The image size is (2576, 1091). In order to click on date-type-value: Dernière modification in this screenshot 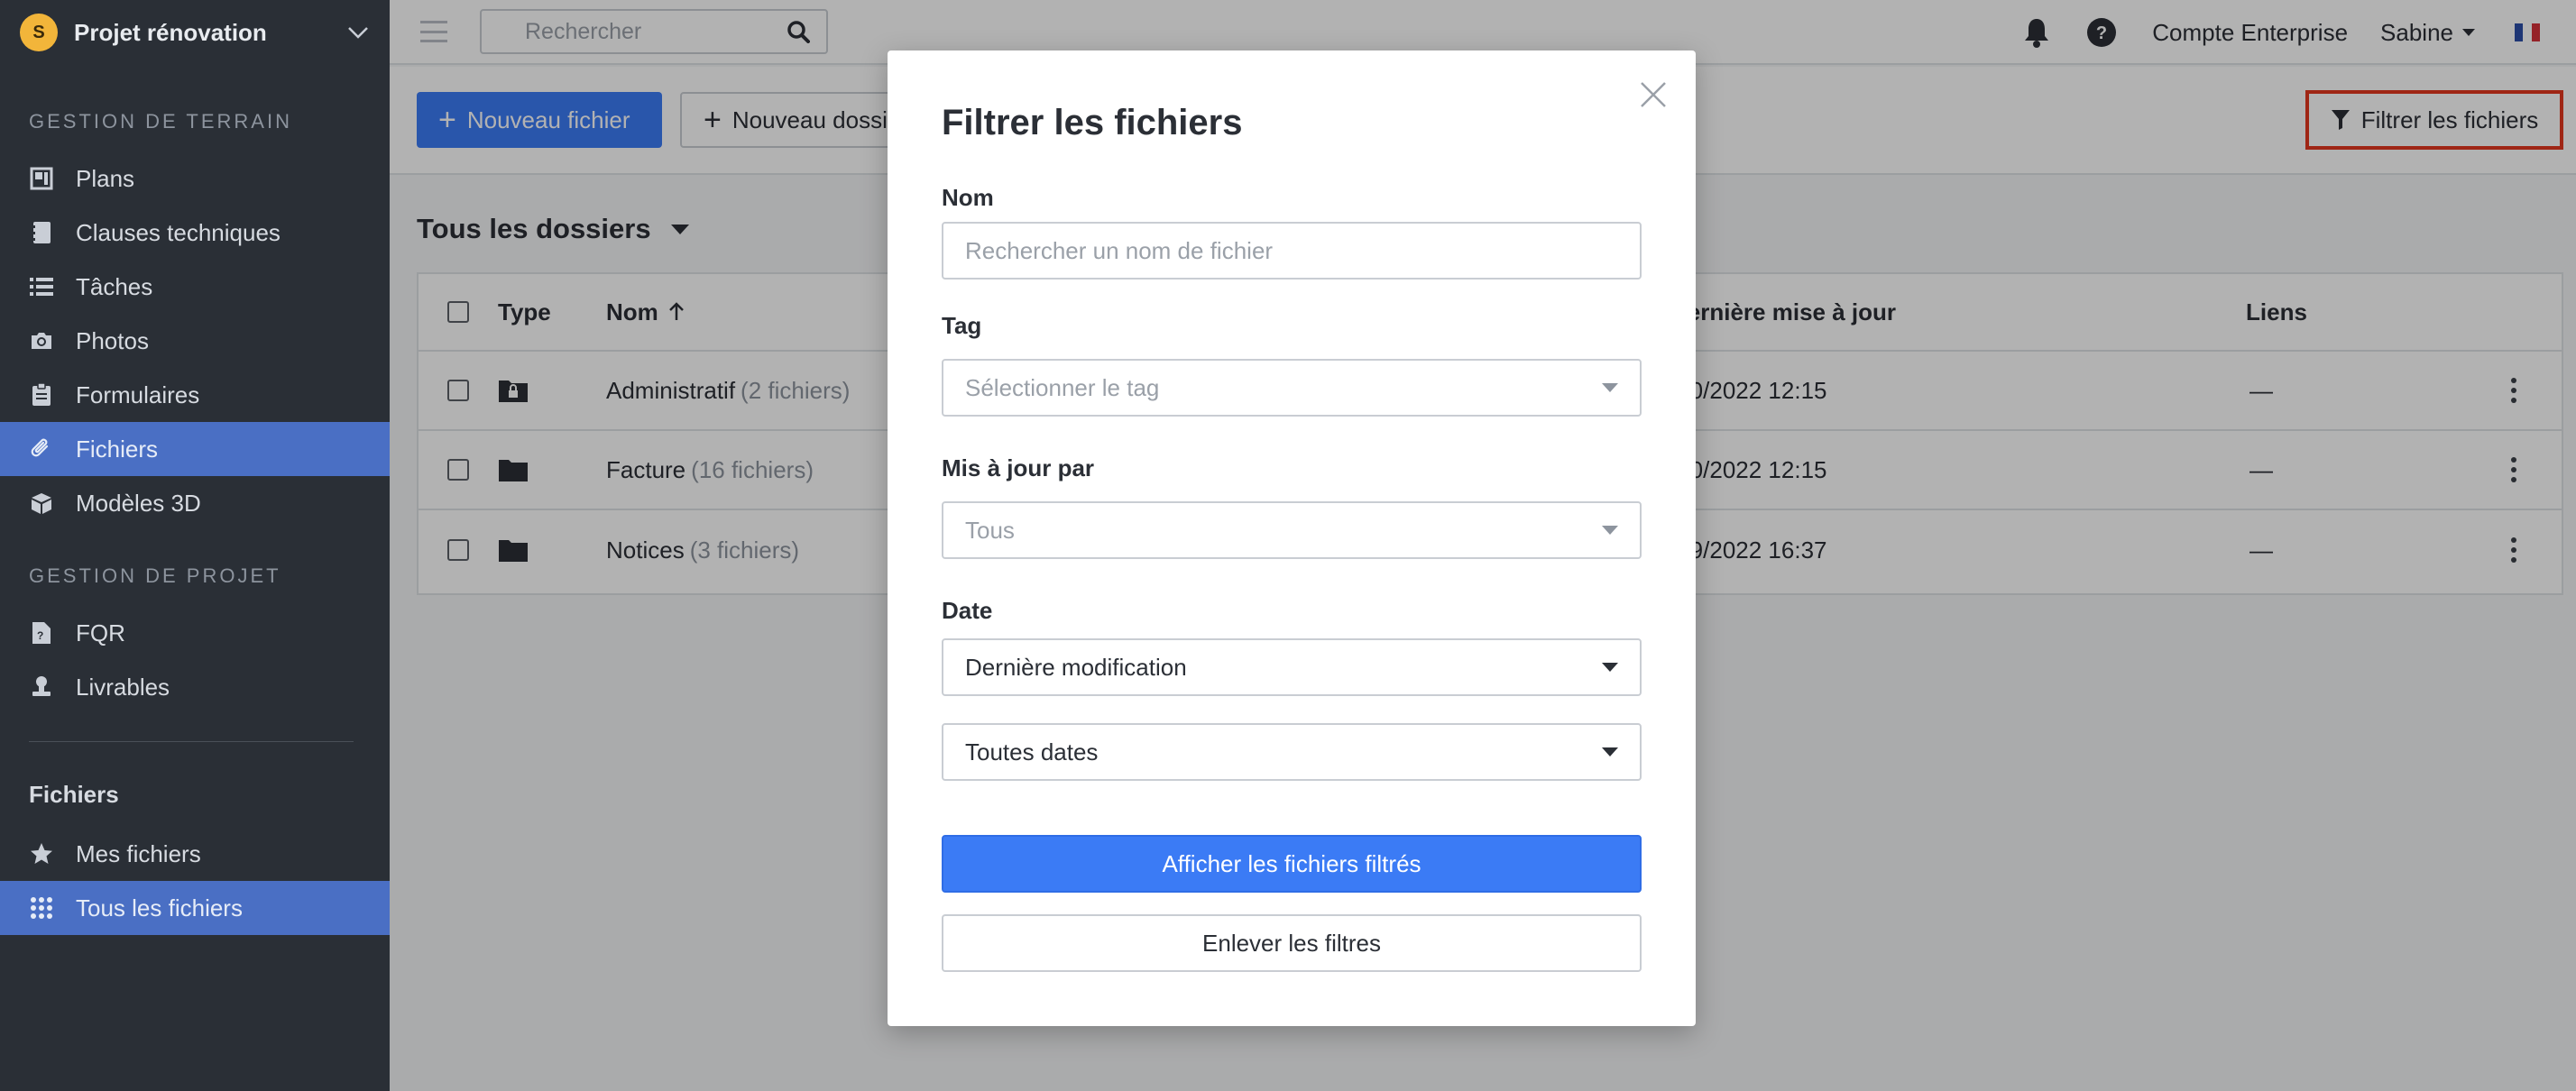, I will do `click(1076, 667)`.